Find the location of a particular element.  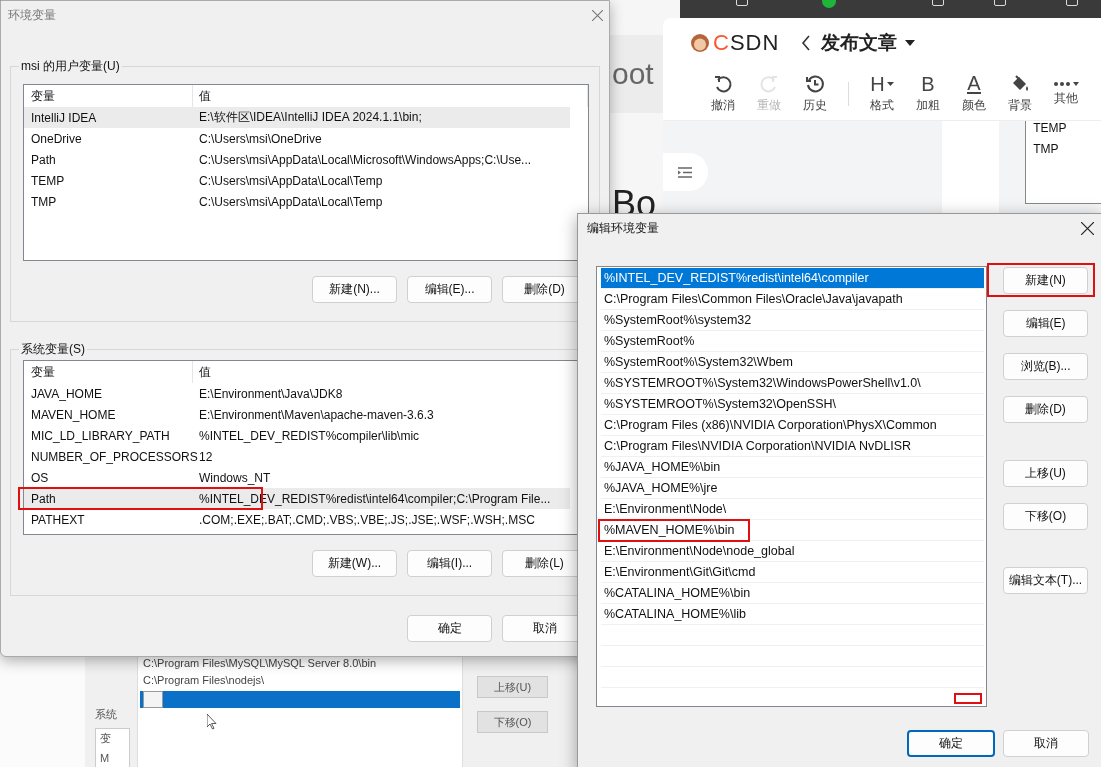

clock-icon is located at coordinates (815, 84).